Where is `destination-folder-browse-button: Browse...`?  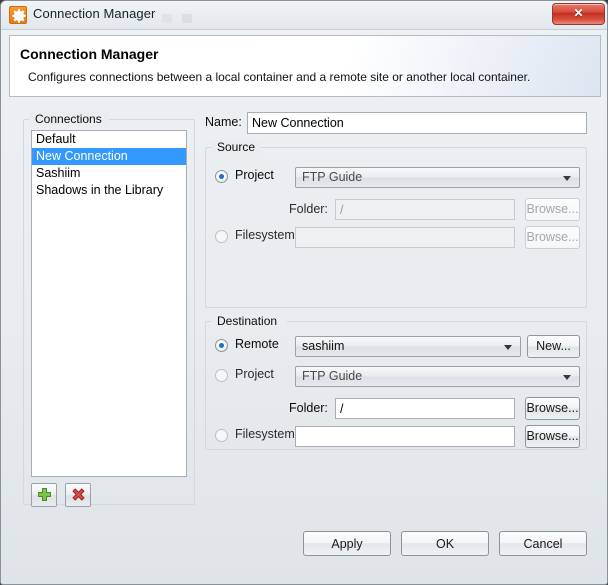
destination-folder-browse-button: Browse... is located at coordinates (552, 408).